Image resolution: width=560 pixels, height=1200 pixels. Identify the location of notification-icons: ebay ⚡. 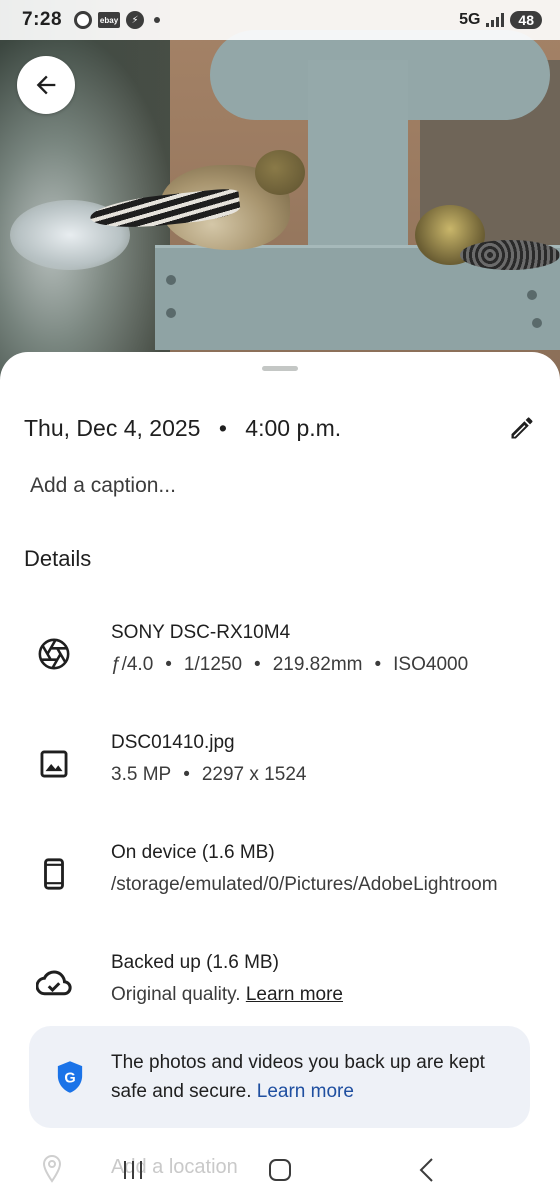
(117, 20).